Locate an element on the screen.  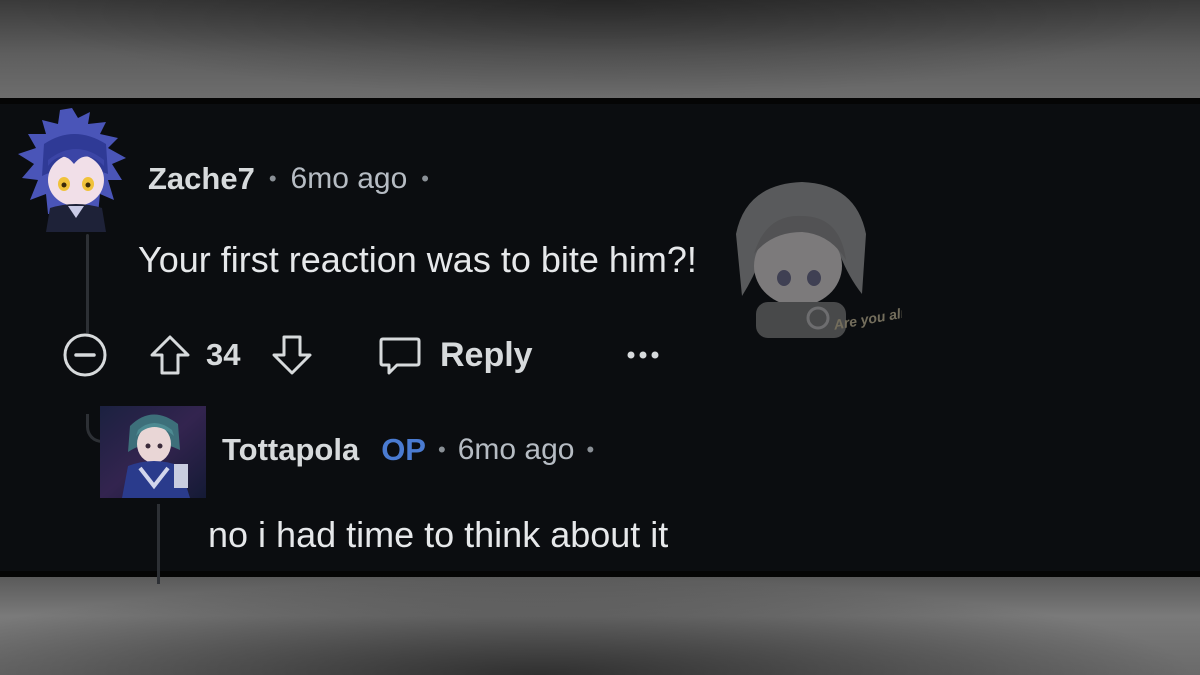
op-badge: OP is located at coordinates (403, 449).